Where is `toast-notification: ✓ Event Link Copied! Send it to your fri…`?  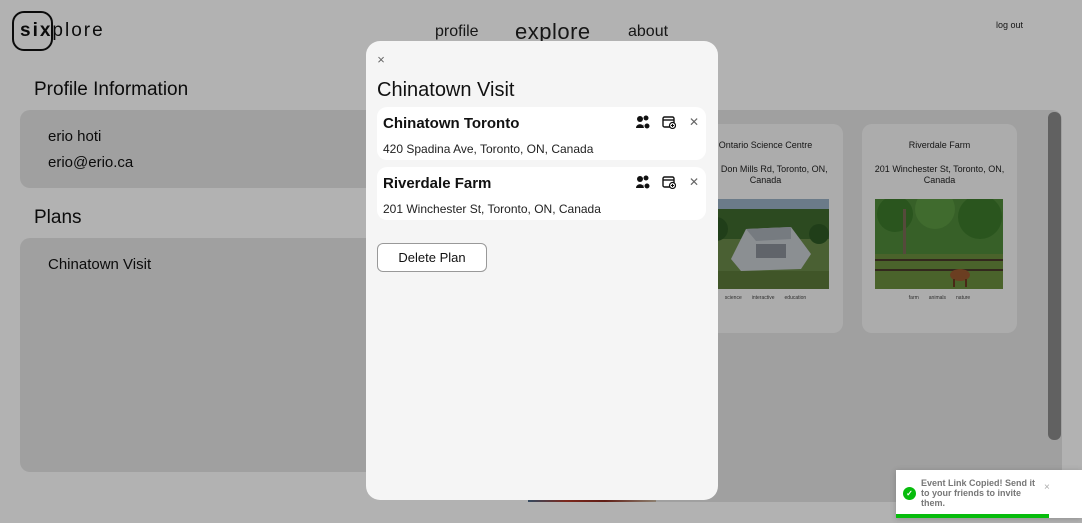
toast-notification: ✓ Event Link Copied! Send it to your fri… is located at coordinates (989, 494).